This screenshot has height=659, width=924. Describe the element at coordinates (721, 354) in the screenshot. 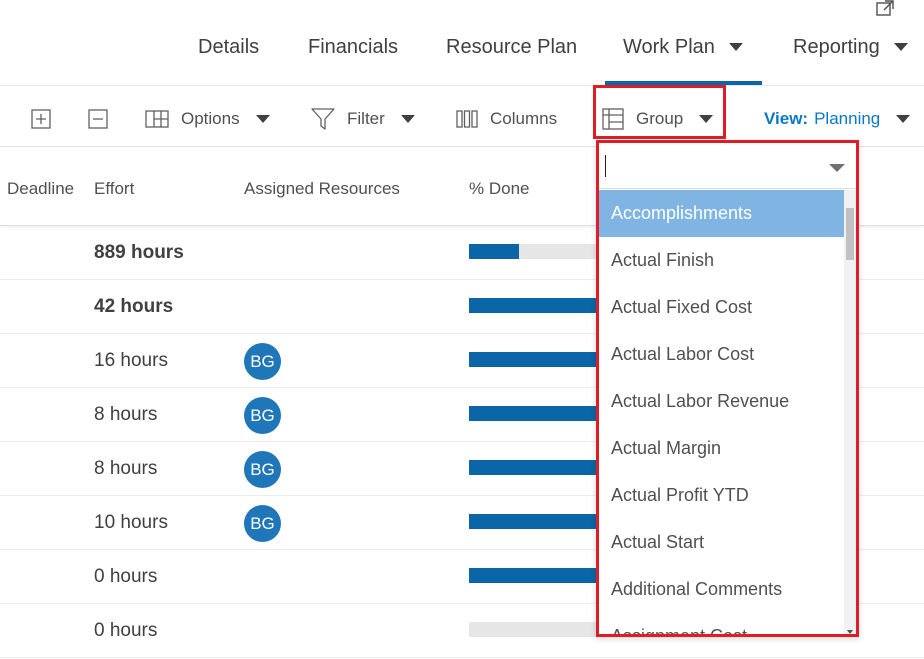

I see `group-option: Actual Labor Cost` at that location.